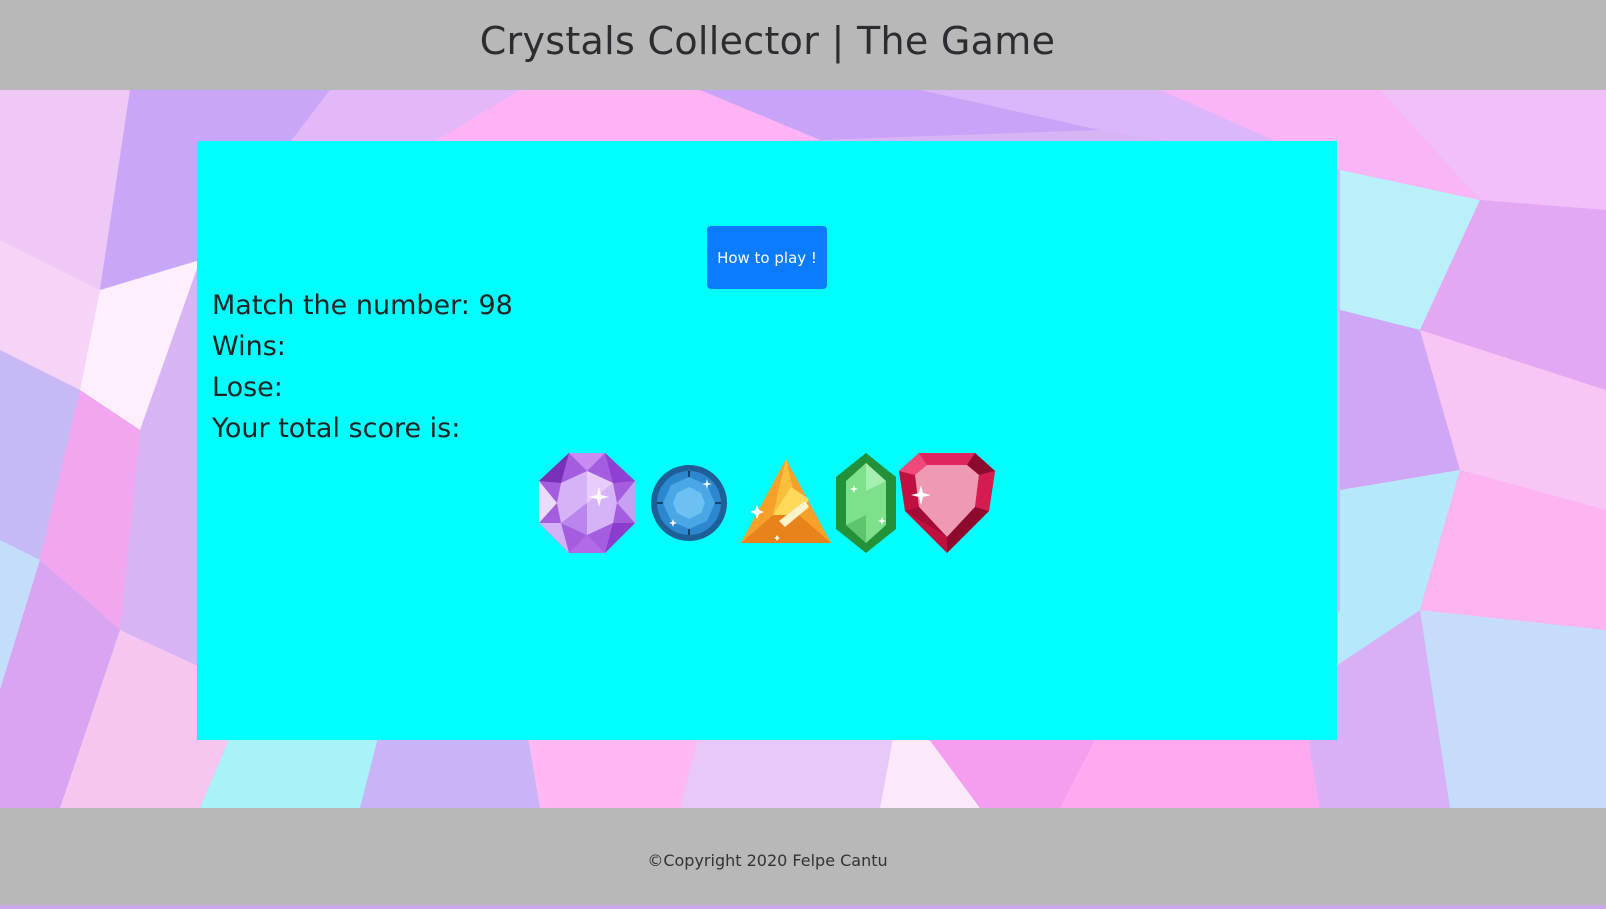 The image size is (1606, 909). Describe the element at coordinates (866, 503) in the screenshot. I see `green-crystal-icon` at that location.